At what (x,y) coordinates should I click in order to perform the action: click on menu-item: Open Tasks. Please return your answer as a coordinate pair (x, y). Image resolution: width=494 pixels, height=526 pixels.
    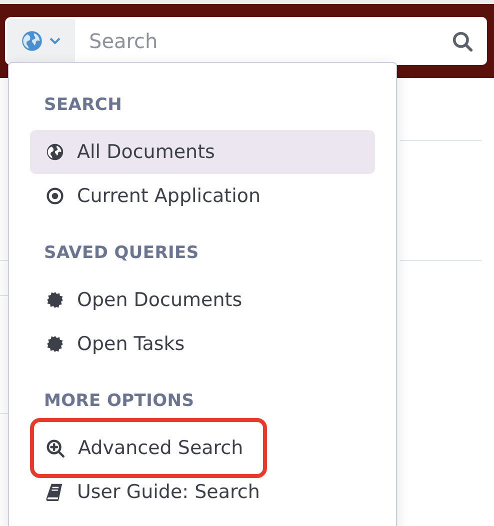
    Looking at the image, I should click on (202, 344).